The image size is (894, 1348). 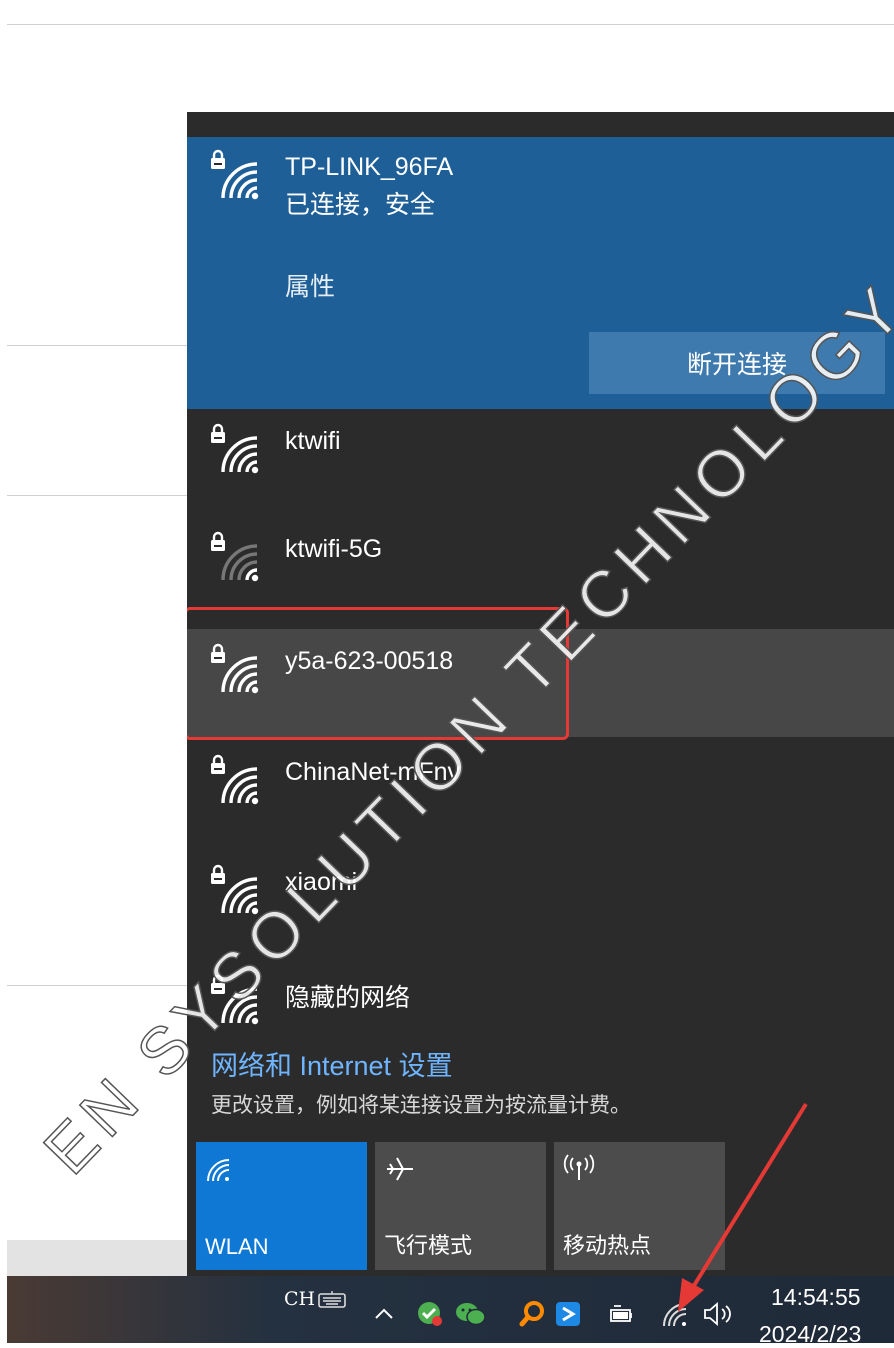 What do you see at coordinates (743, 1207) in the screenshot?
I see `annotation-arrow` at bounding box center [743, 1207].